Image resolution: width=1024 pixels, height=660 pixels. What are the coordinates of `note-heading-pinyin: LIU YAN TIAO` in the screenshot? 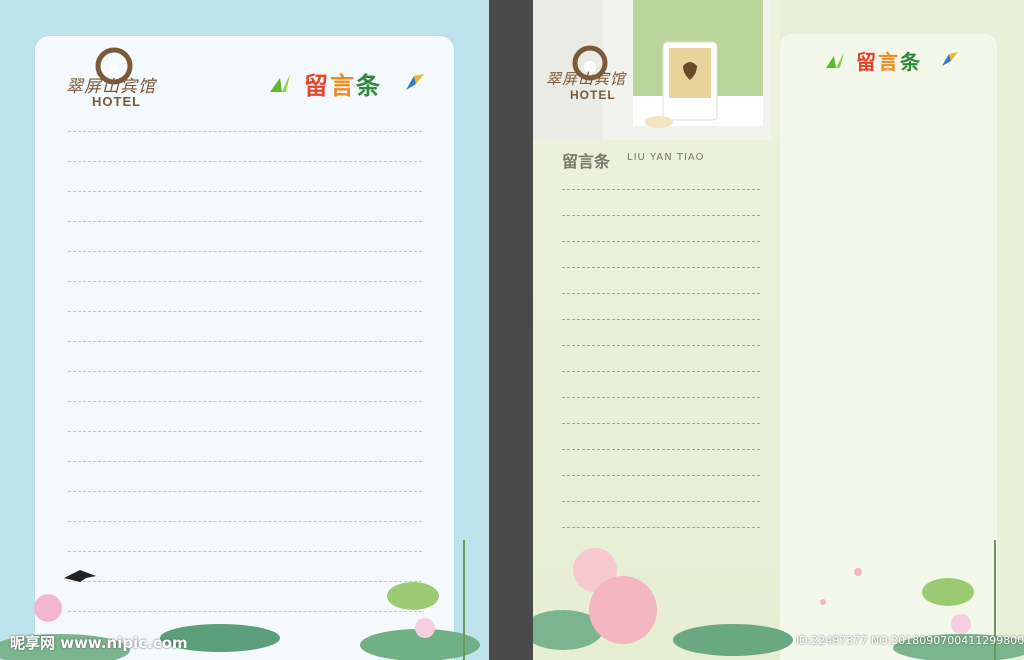 It's located at (666, 157).